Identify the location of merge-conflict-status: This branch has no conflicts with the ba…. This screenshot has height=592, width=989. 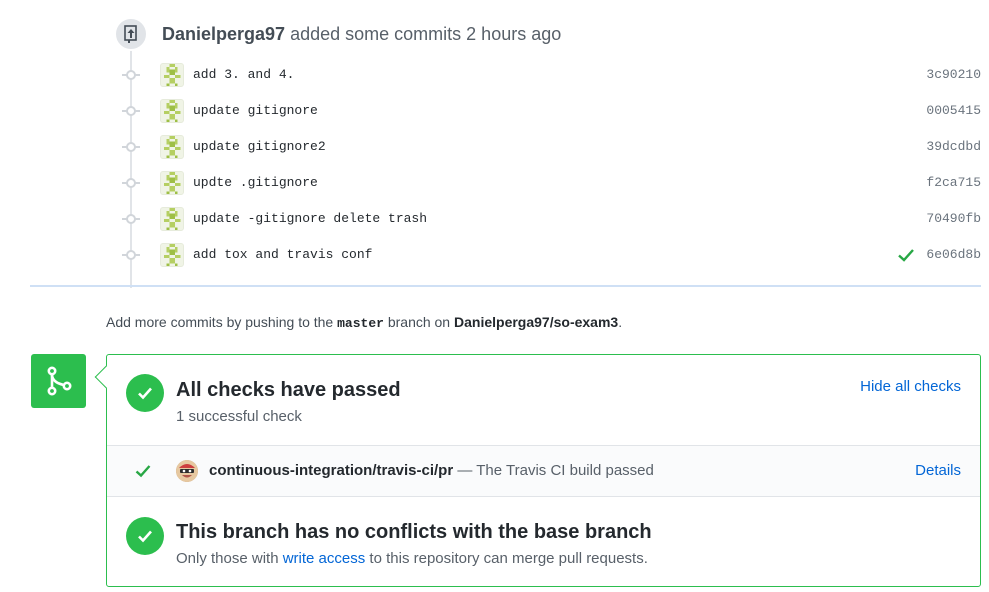
(543, 542).